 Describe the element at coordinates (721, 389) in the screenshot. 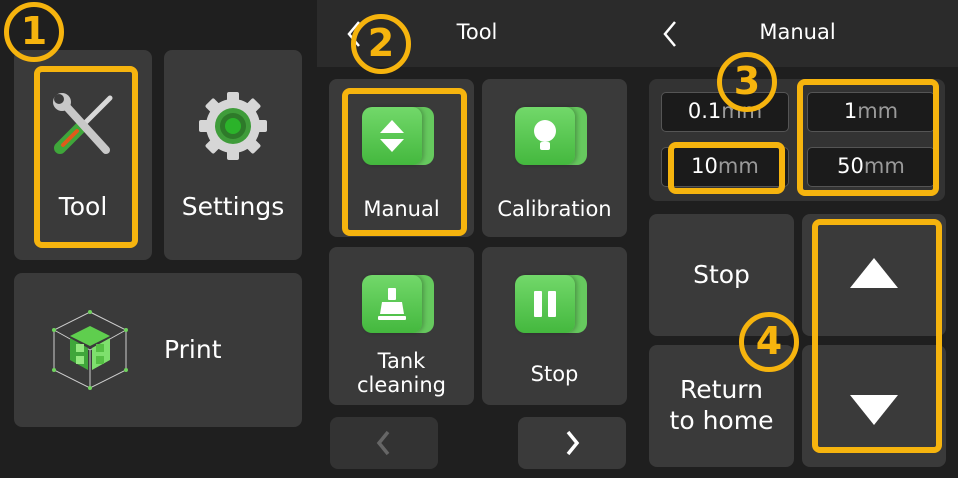

I see `return-home-line1: Return` at that location.